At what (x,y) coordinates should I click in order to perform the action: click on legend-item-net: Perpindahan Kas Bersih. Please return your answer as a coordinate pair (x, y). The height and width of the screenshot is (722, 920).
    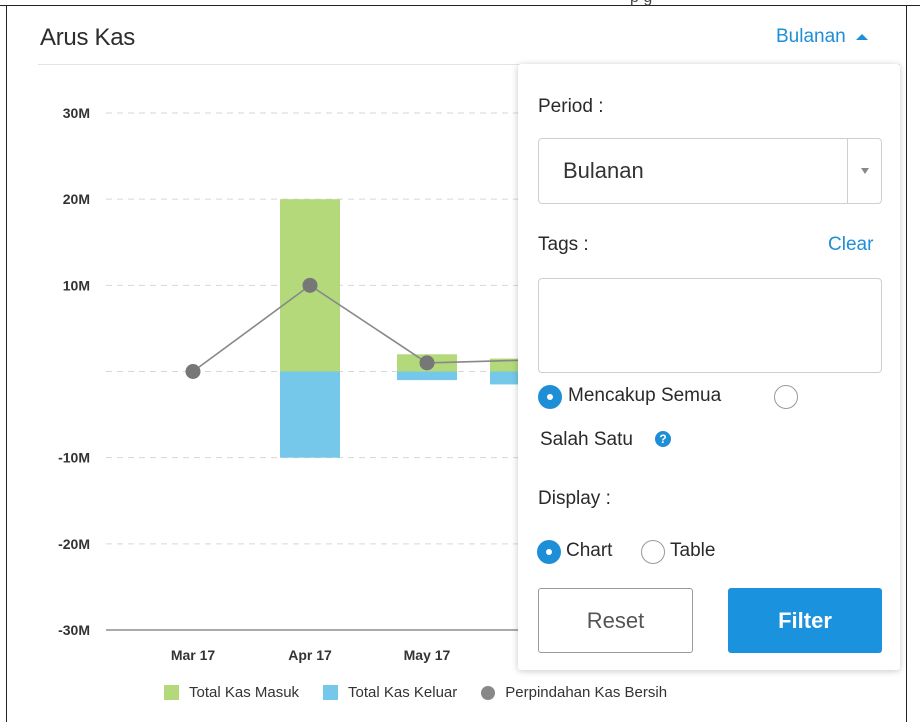
    Looking at the image, I should click on (574, 692).